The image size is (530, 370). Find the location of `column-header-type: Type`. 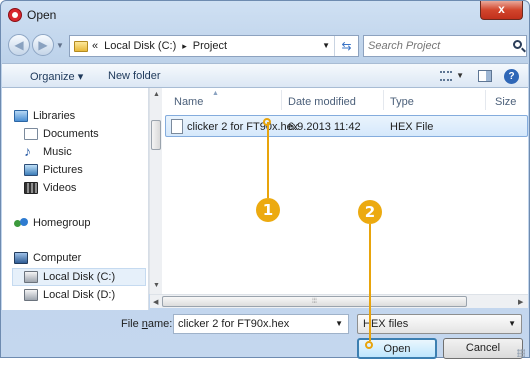

column-header-type: Type is located at coordinates (402, 102).